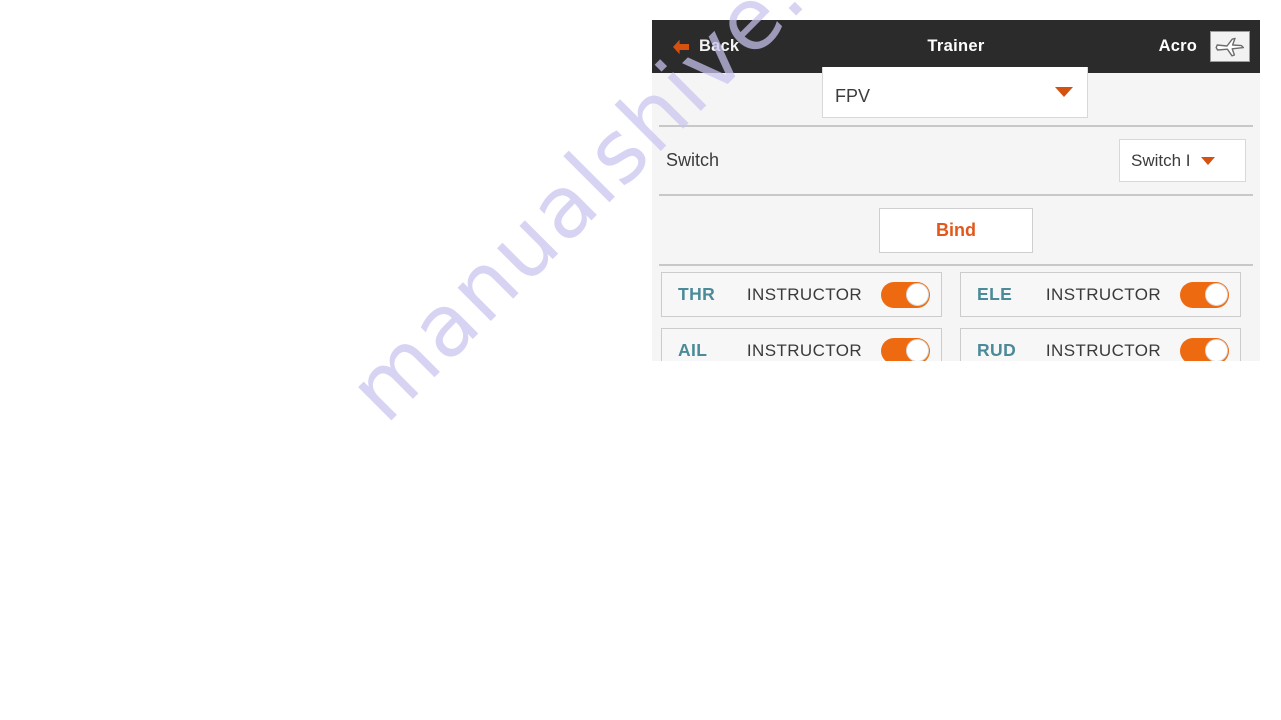 The height and width of the screenshot is (720, 1281). I want to click on bind-button: Bind, so click(956, 230).